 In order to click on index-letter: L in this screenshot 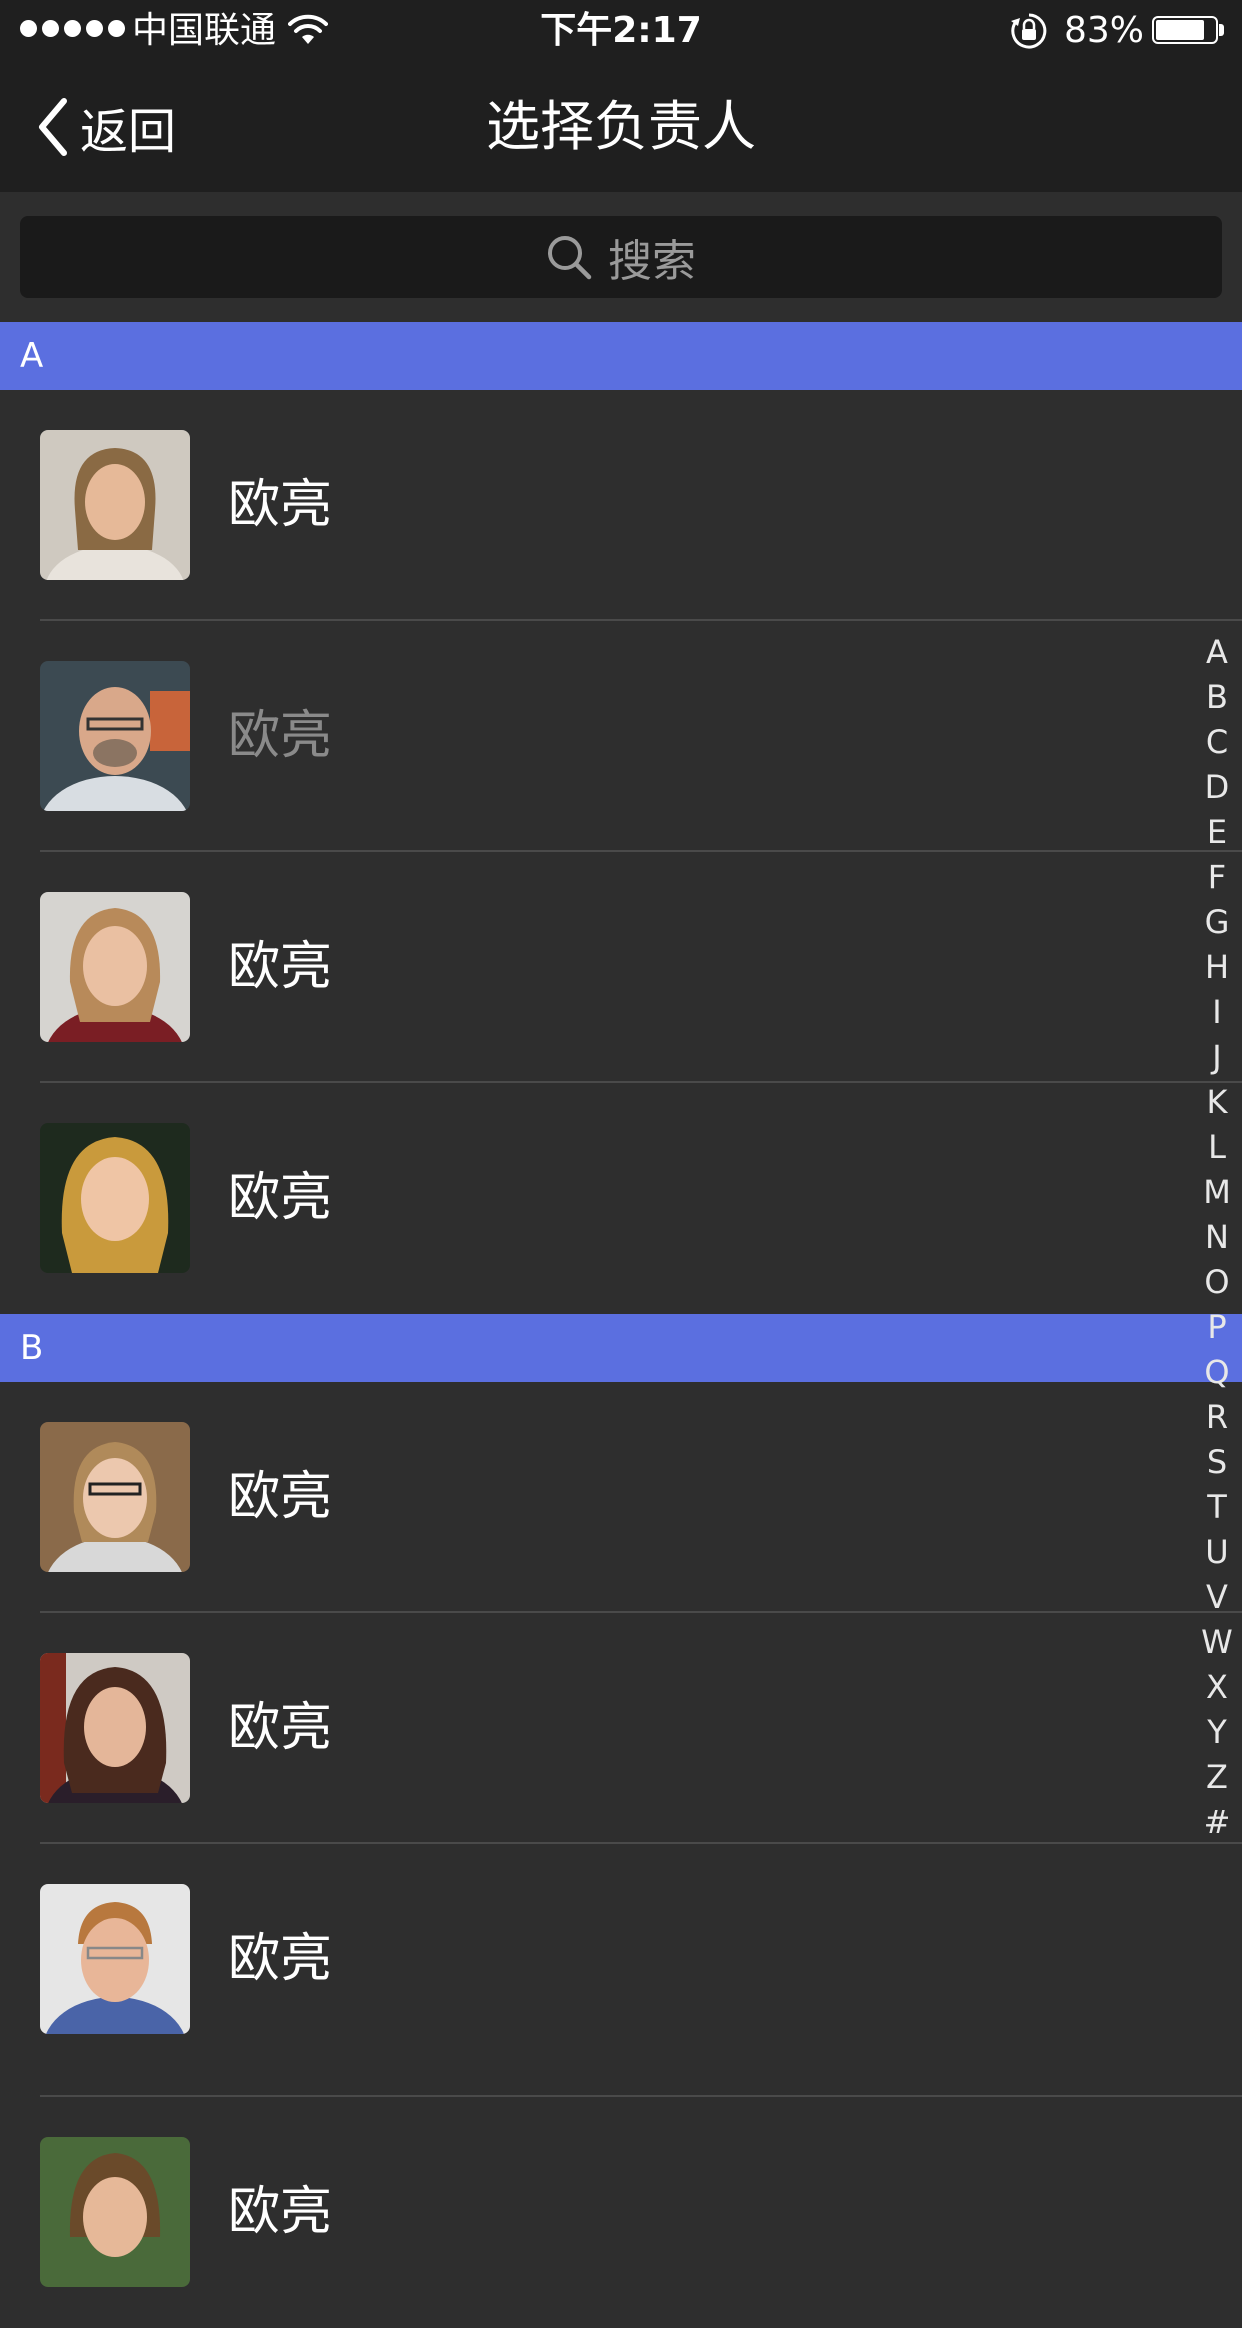, I will do `click(1217, 1147)`.